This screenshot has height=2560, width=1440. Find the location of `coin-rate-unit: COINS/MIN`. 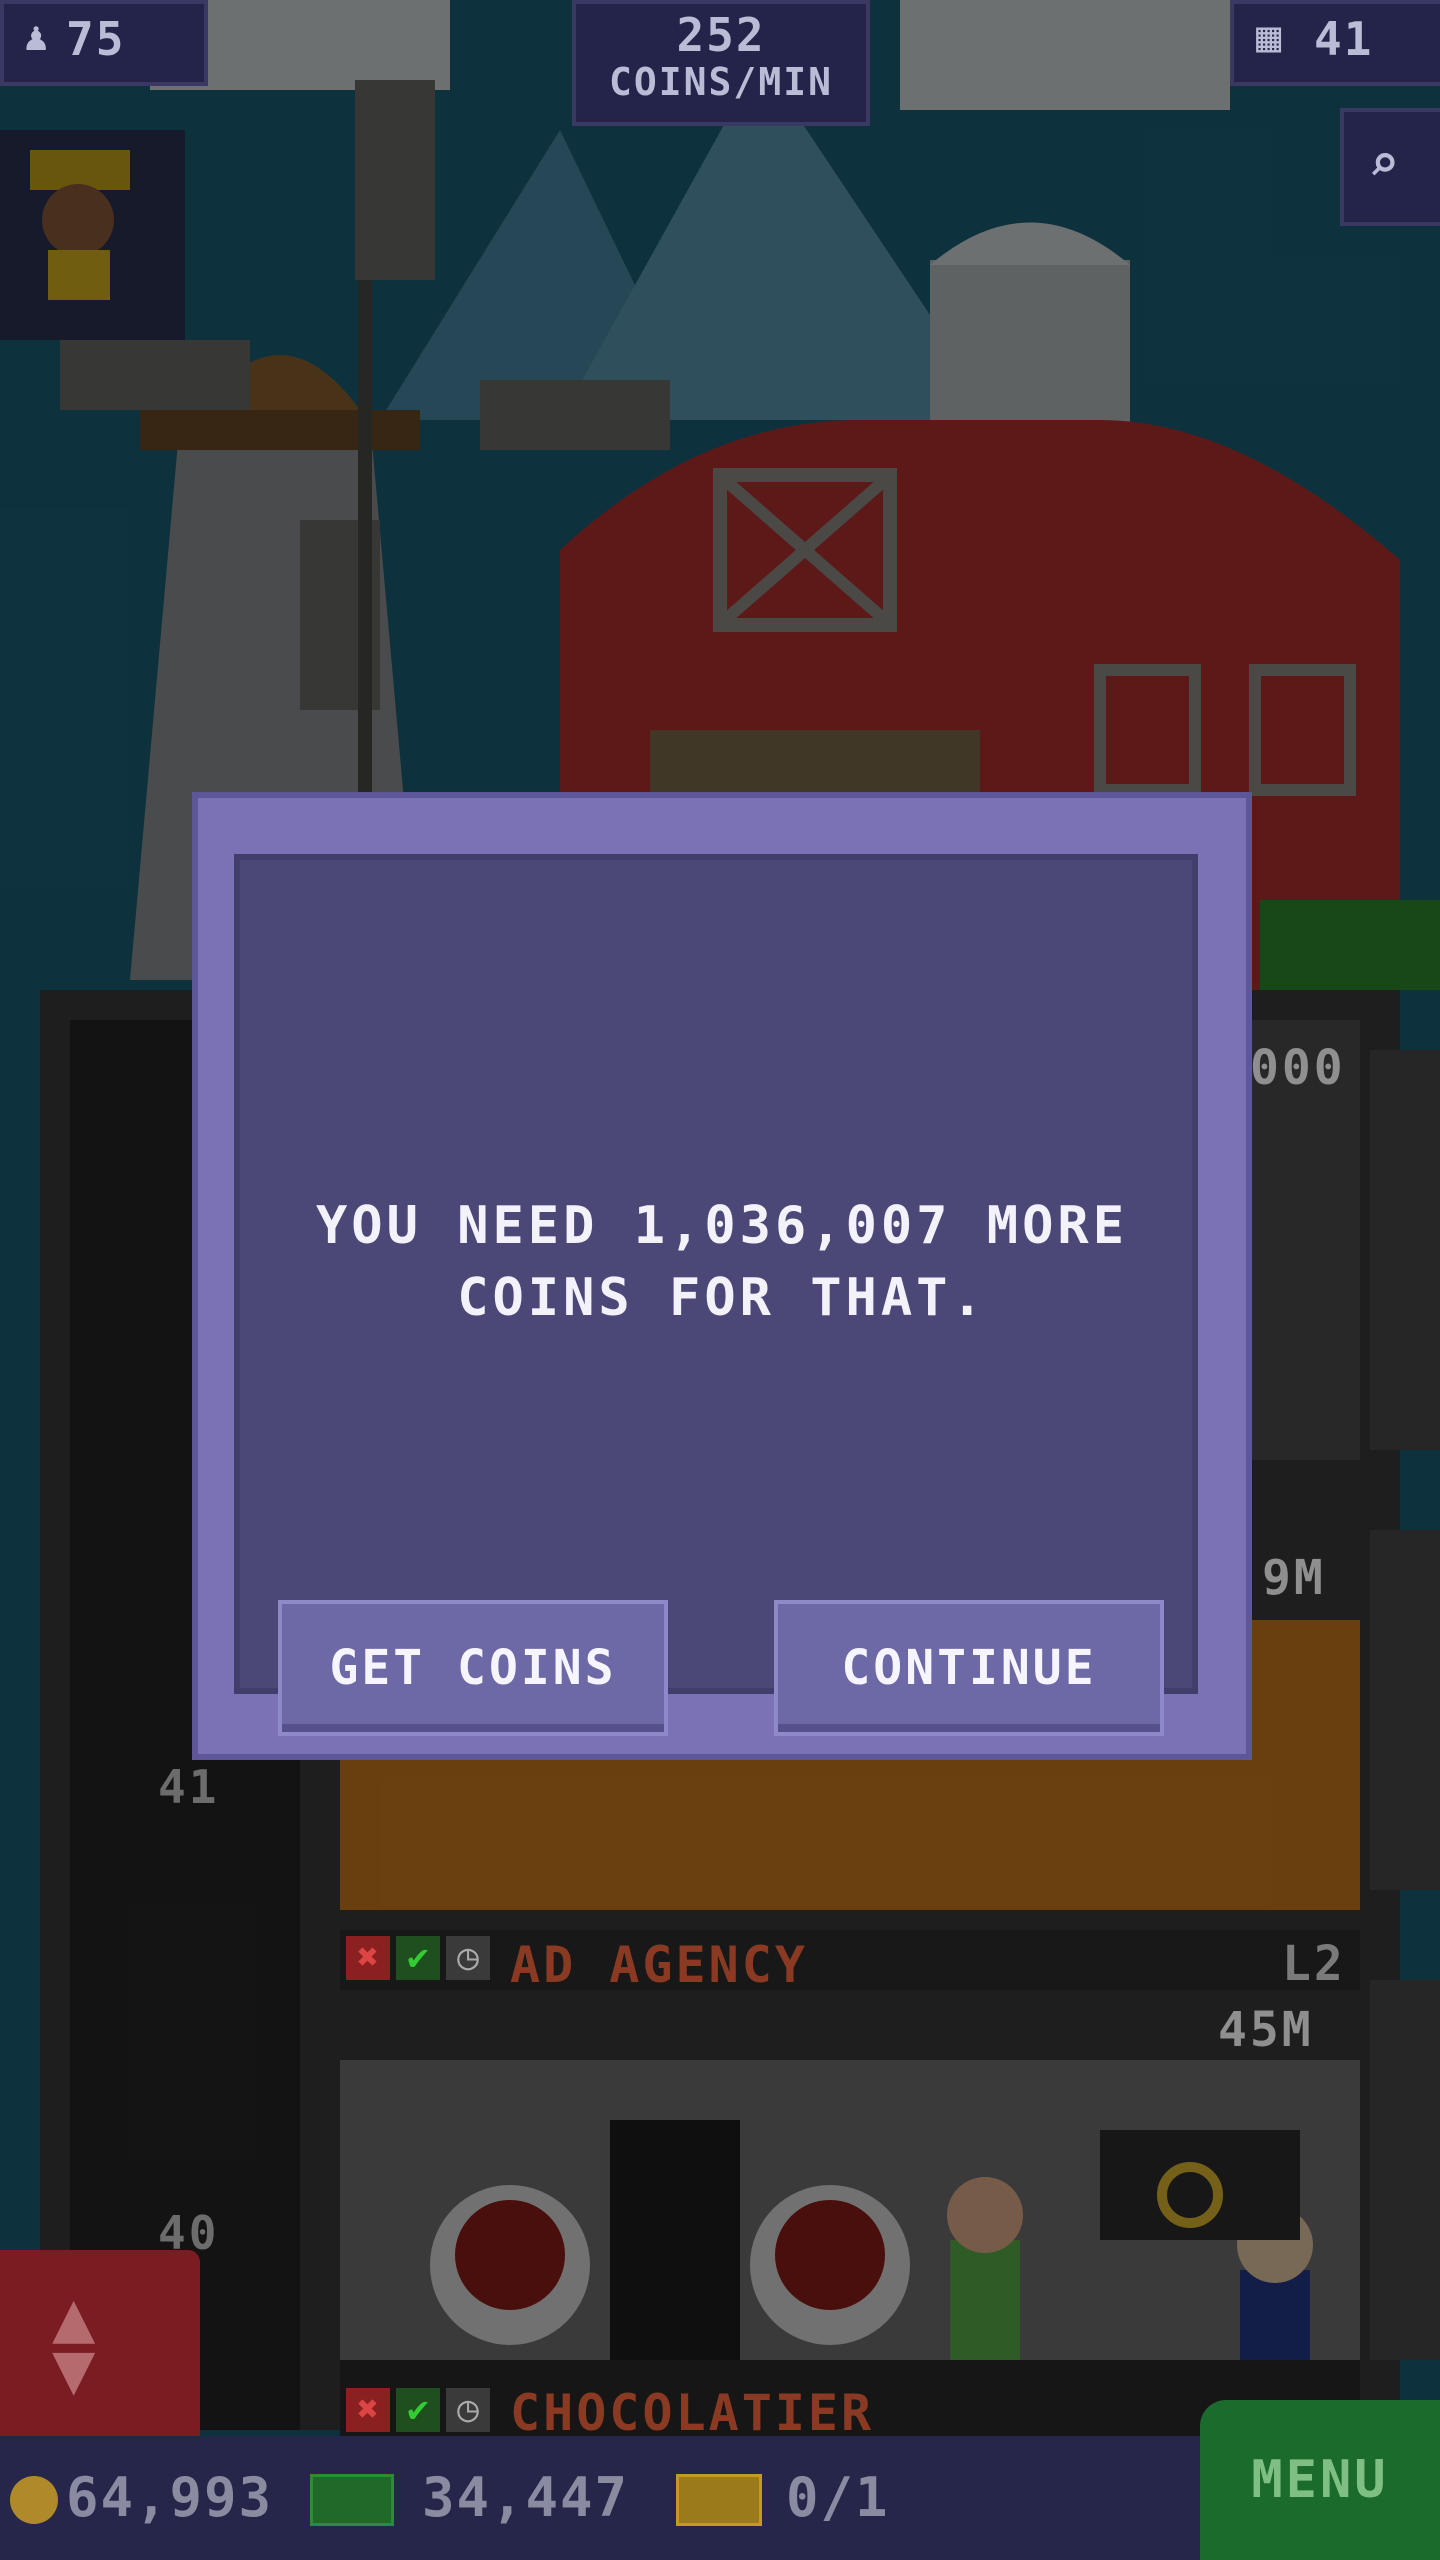

coin-rate-unit: COINS/MIN is located at coordinates (721, 82).